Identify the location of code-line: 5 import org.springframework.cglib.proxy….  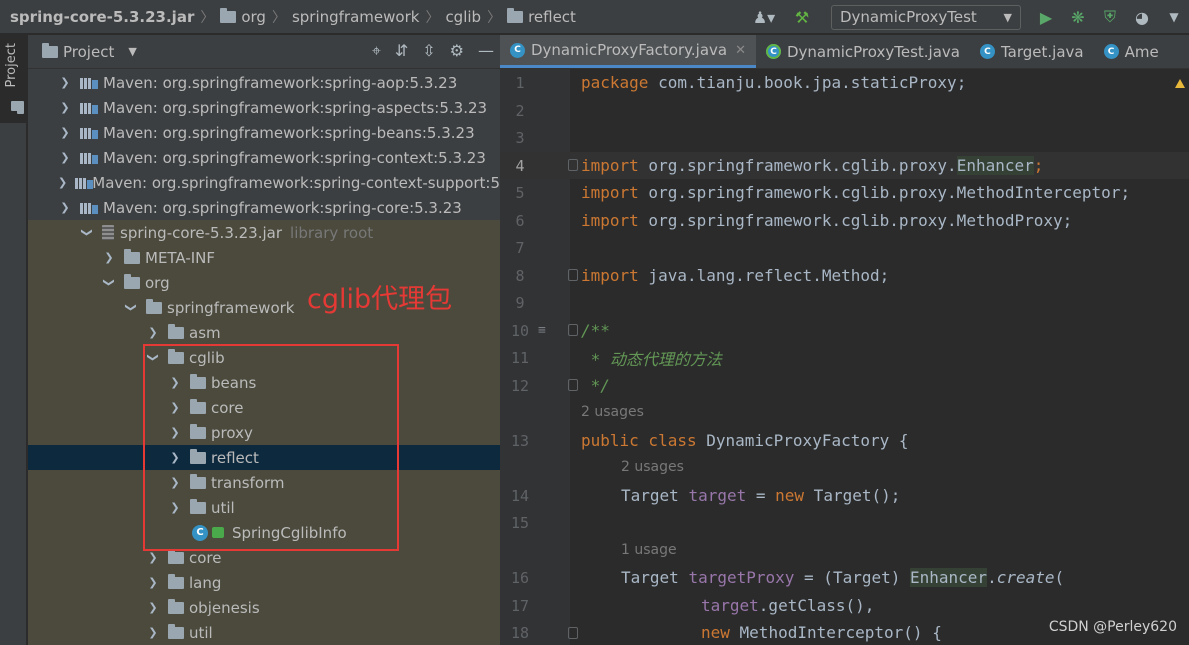
(844, 192).